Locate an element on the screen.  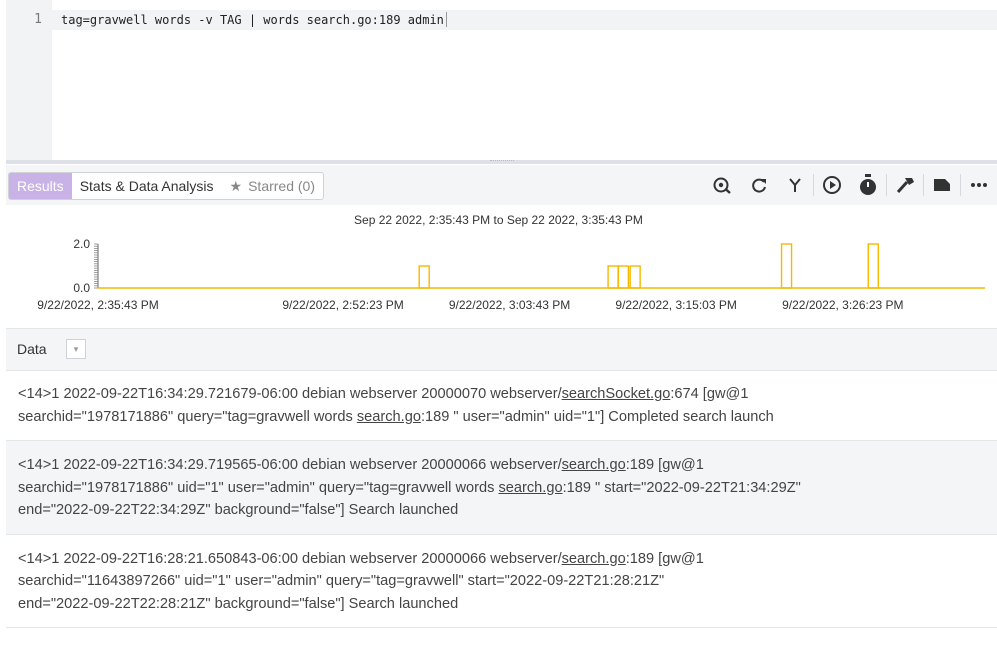
more-icon is located at coordinates (979, 185).